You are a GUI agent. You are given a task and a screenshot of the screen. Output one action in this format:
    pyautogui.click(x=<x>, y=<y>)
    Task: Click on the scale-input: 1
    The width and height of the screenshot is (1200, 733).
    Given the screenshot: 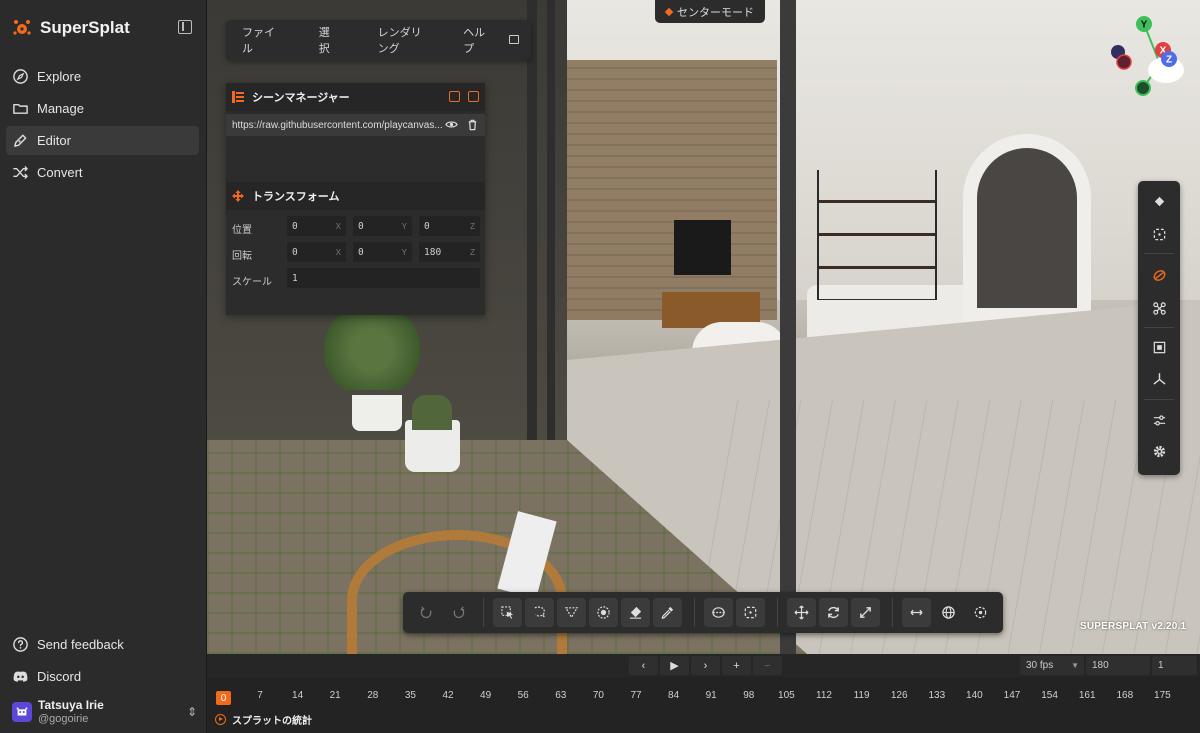 What is the action you would take?
    pyautogui.click(x=383, y=278)
    